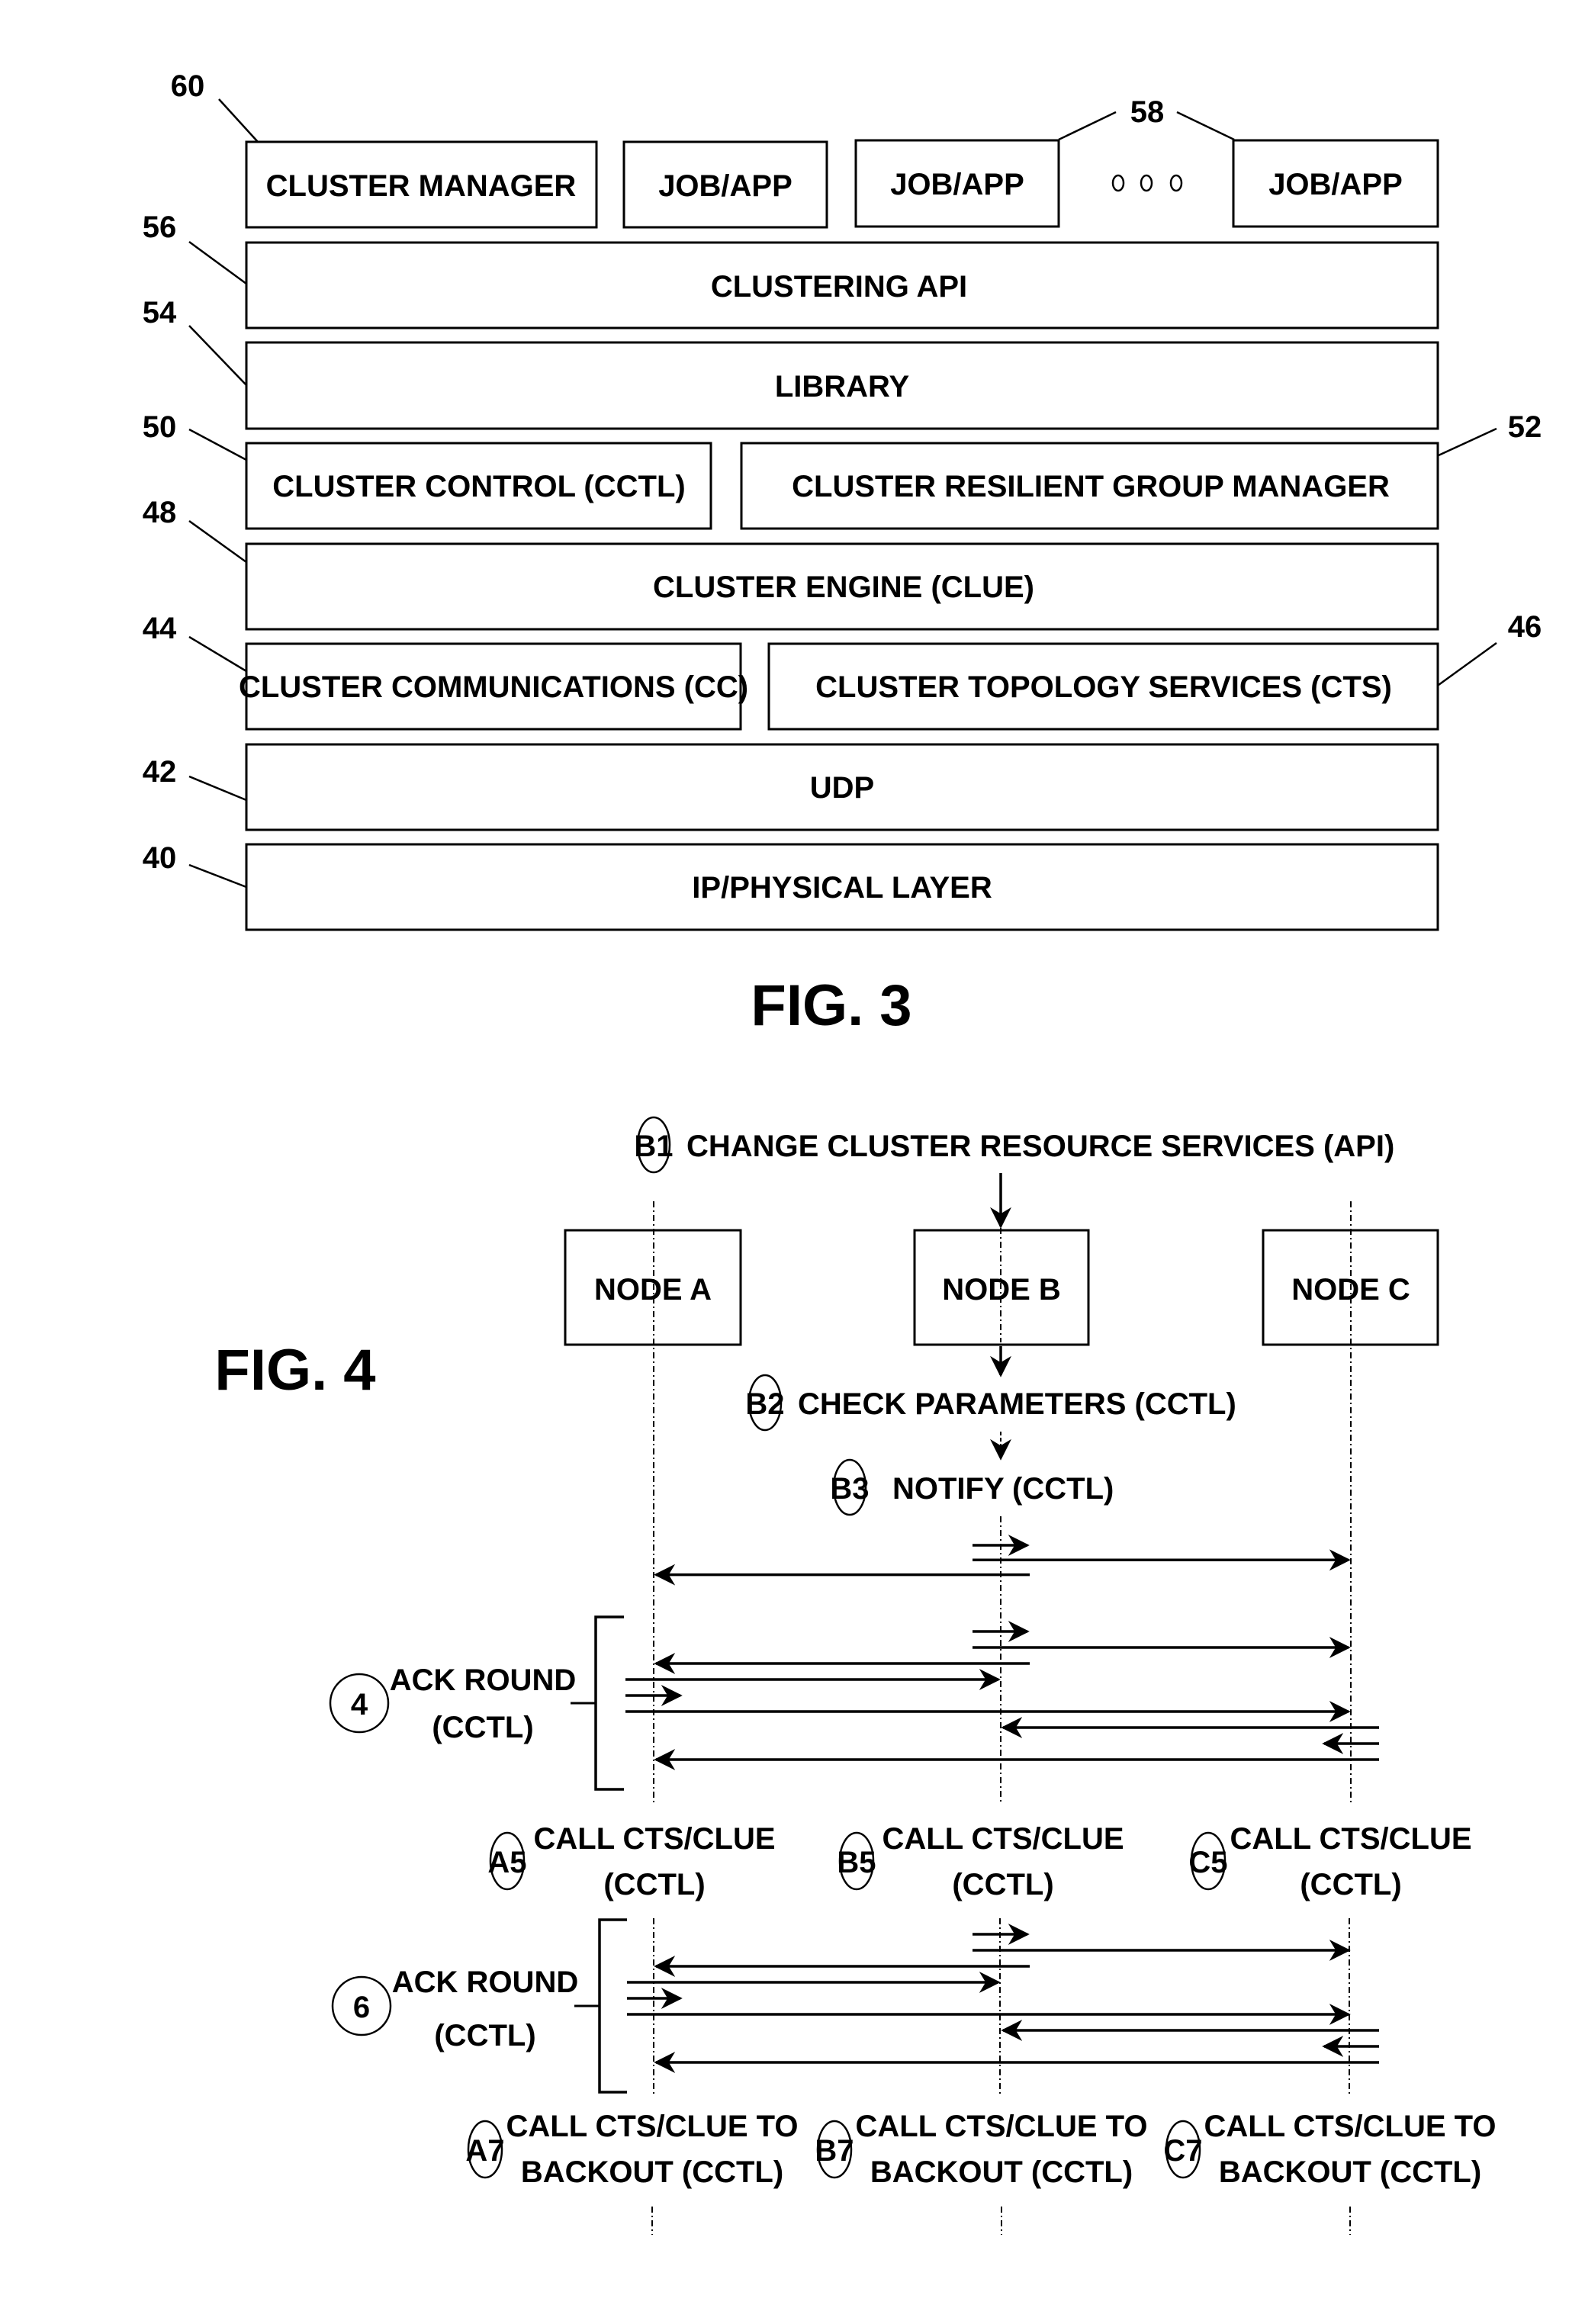  I want to click on library-label: LIBRARY, so click(842, 386).